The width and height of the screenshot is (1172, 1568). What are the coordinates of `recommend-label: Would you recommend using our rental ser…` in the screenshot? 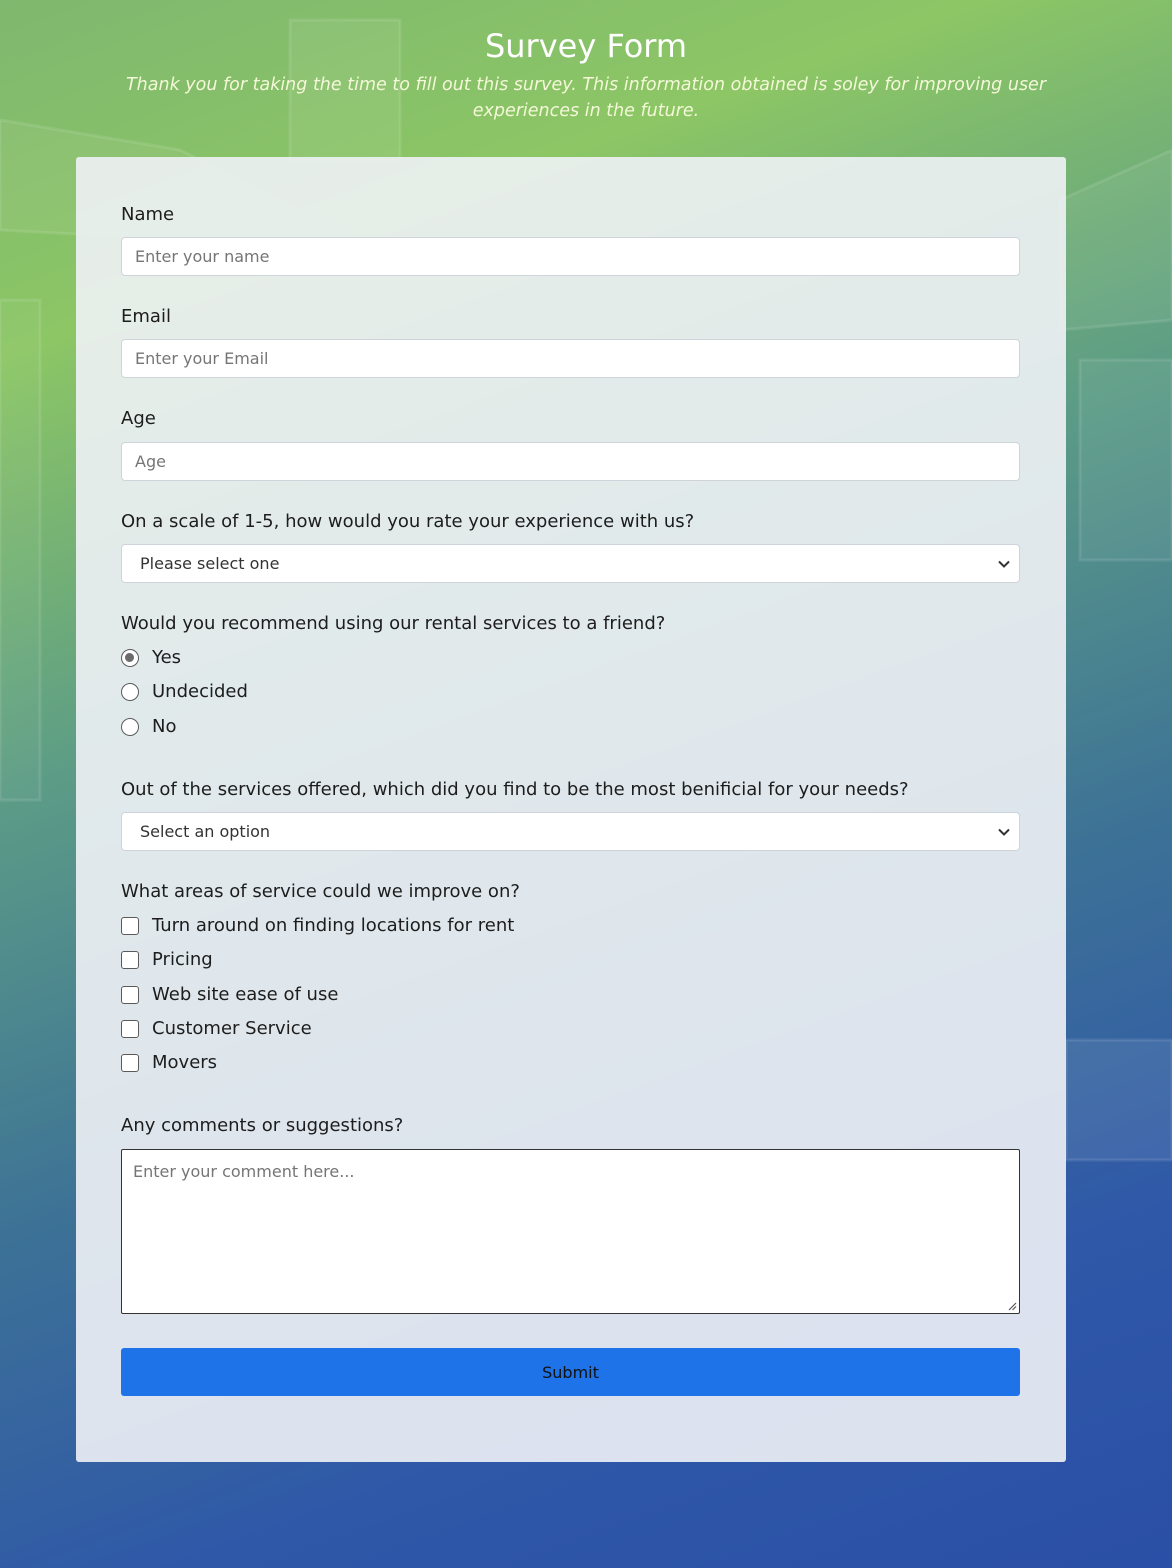 It's located at (393, 623).